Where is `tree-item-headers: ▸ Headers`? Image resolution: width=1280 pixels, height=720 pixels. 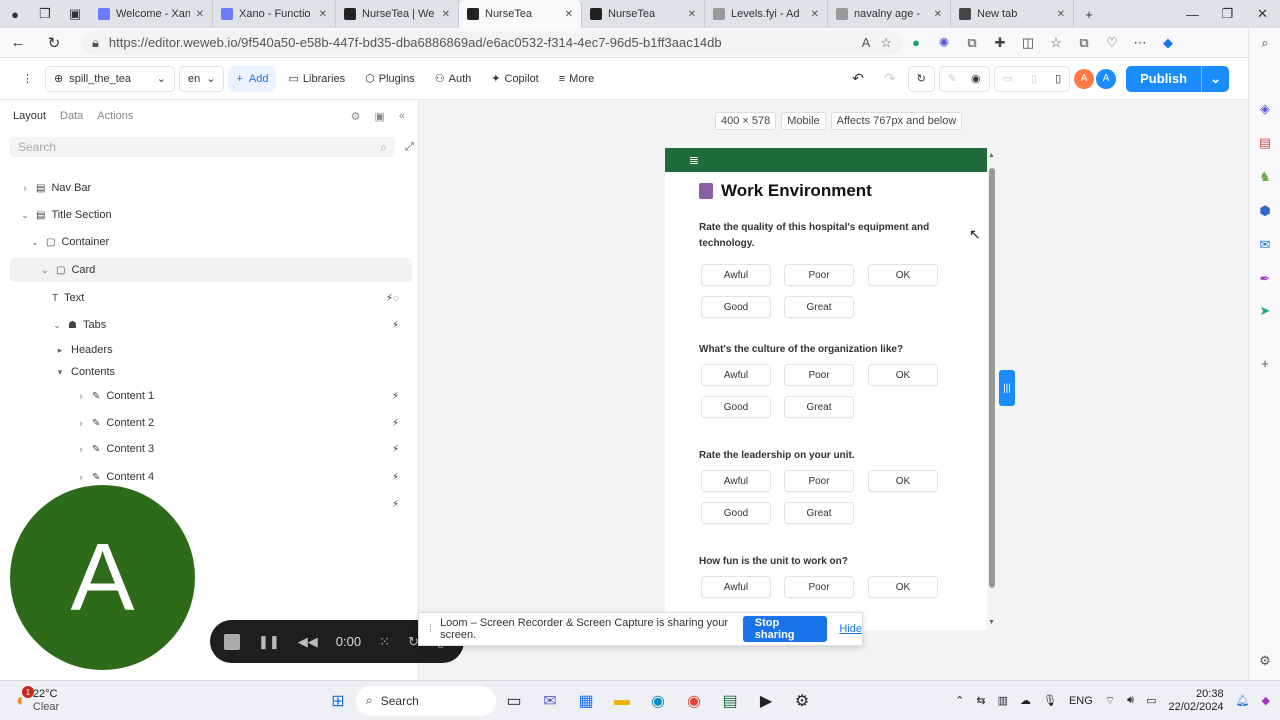 tree-item-headers: ▸ Headers is located at coordinates (84, 350).